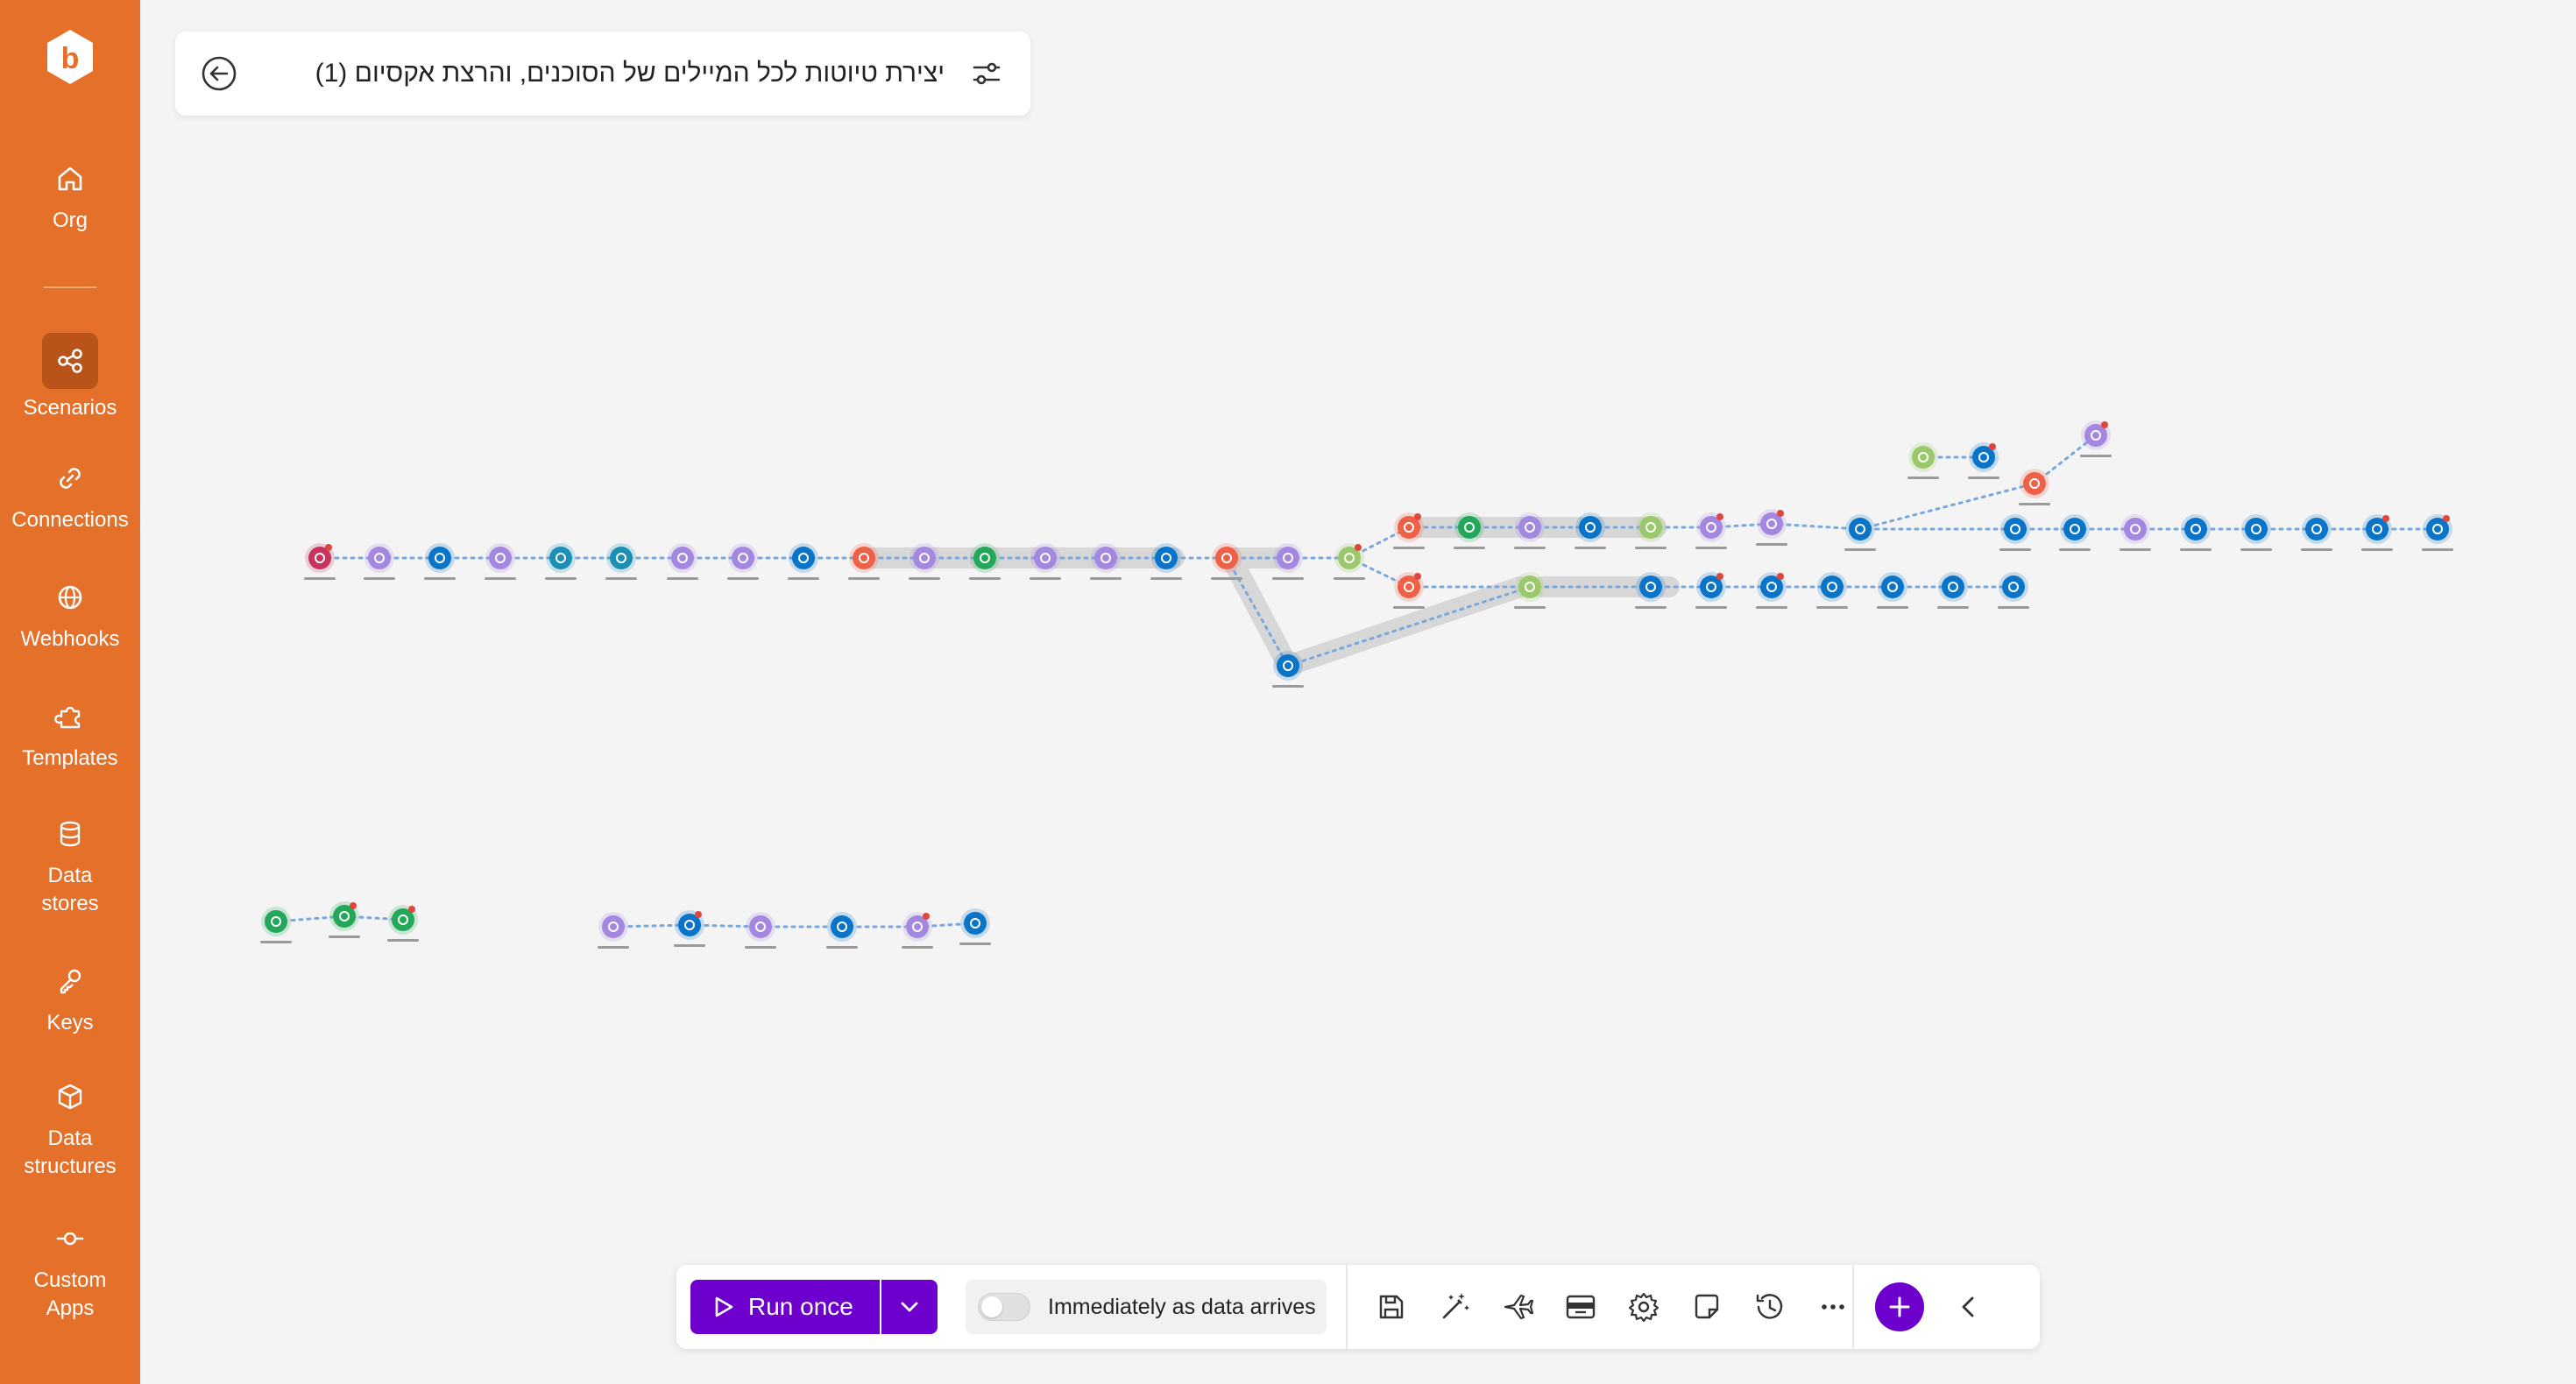  Describe the element at coordinates (800, 1306) in the screenshot. I see `run-once-label: Run once` at that location.